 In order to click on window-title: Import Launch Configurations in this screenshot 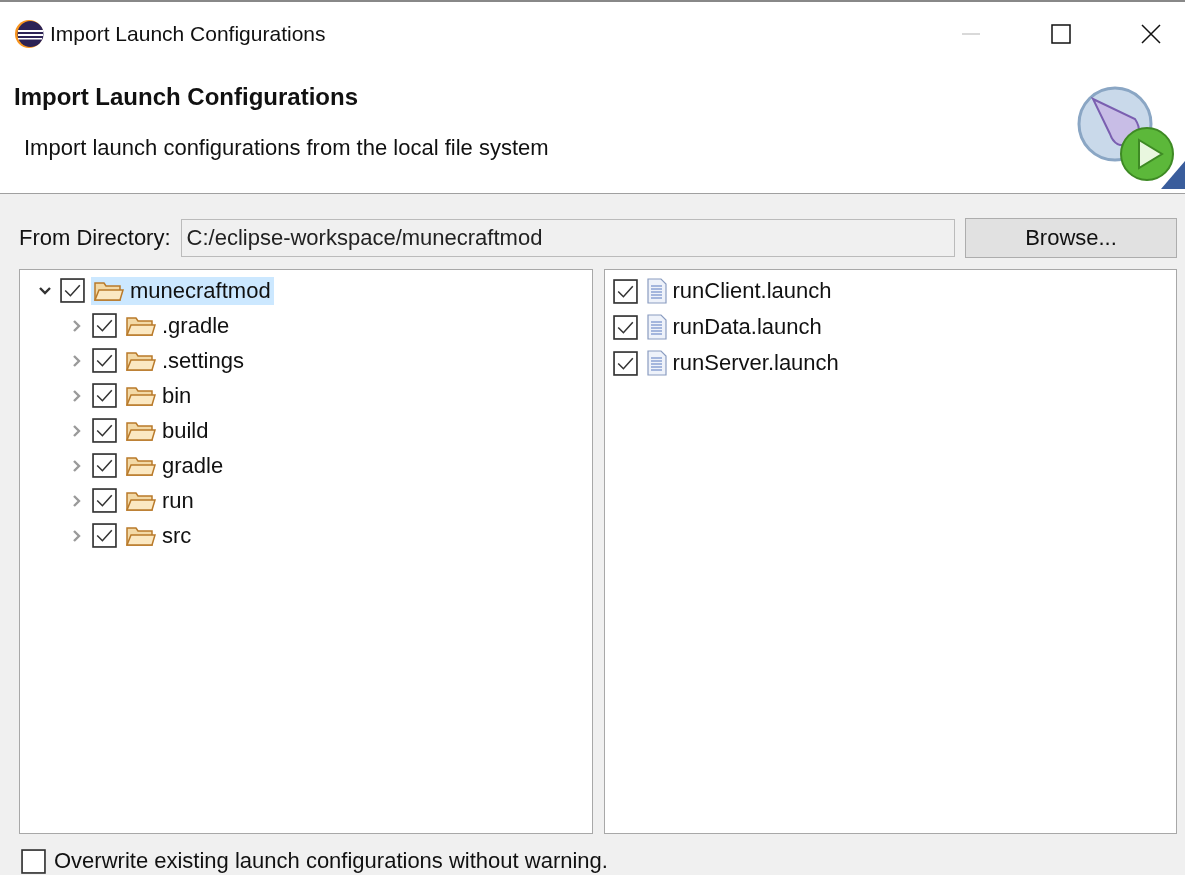, I will do `click(188, 33)`.